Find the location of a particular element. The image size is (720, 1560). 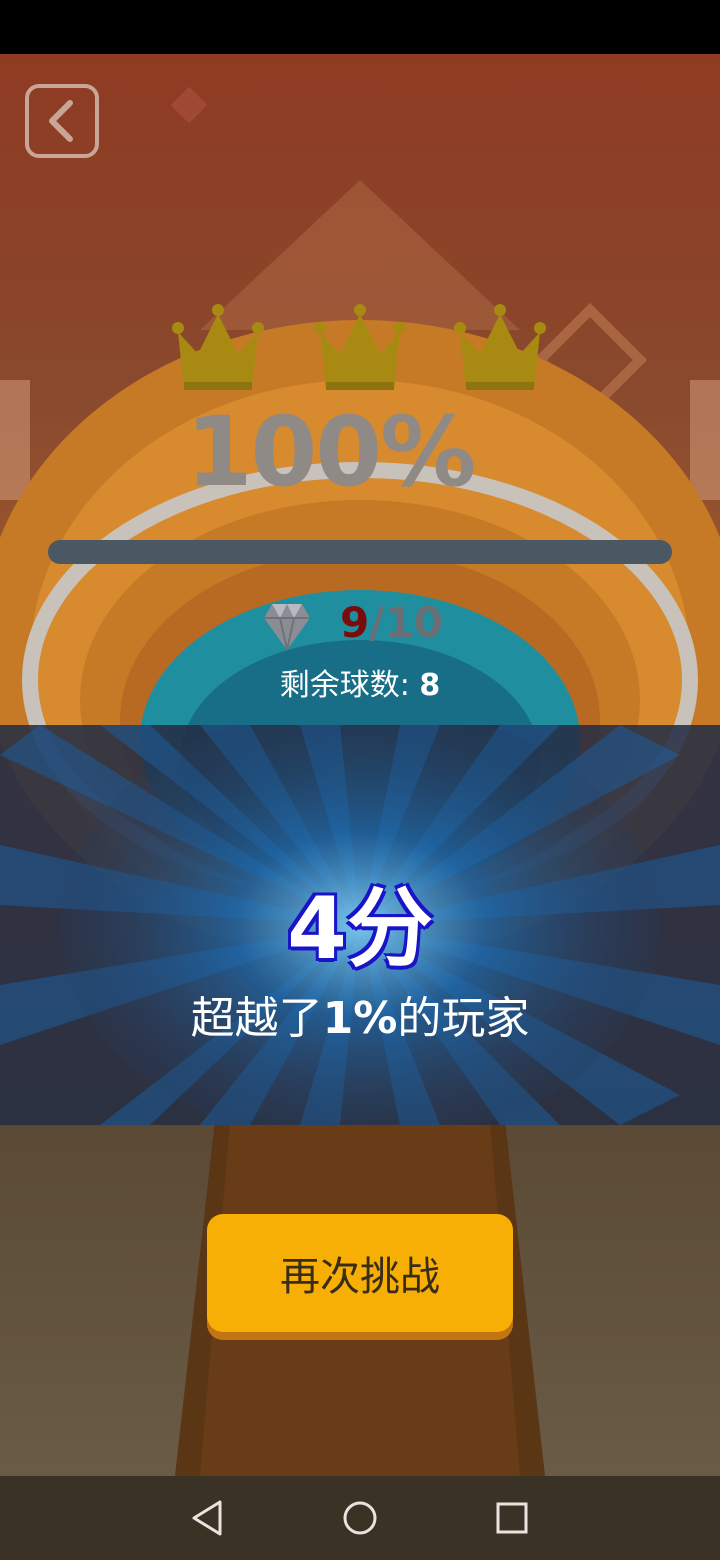

rank-prefix: 超越了 is located at coordinates (256, 1018).